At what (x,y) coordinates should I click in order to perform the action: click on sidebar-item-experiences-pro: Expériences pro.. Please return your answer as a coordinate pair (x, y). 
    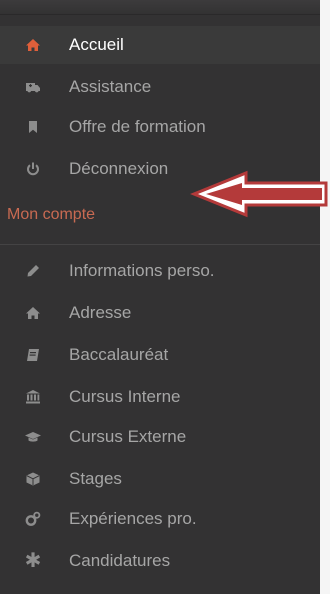
    Looking at the image, I should click on (160, 519).